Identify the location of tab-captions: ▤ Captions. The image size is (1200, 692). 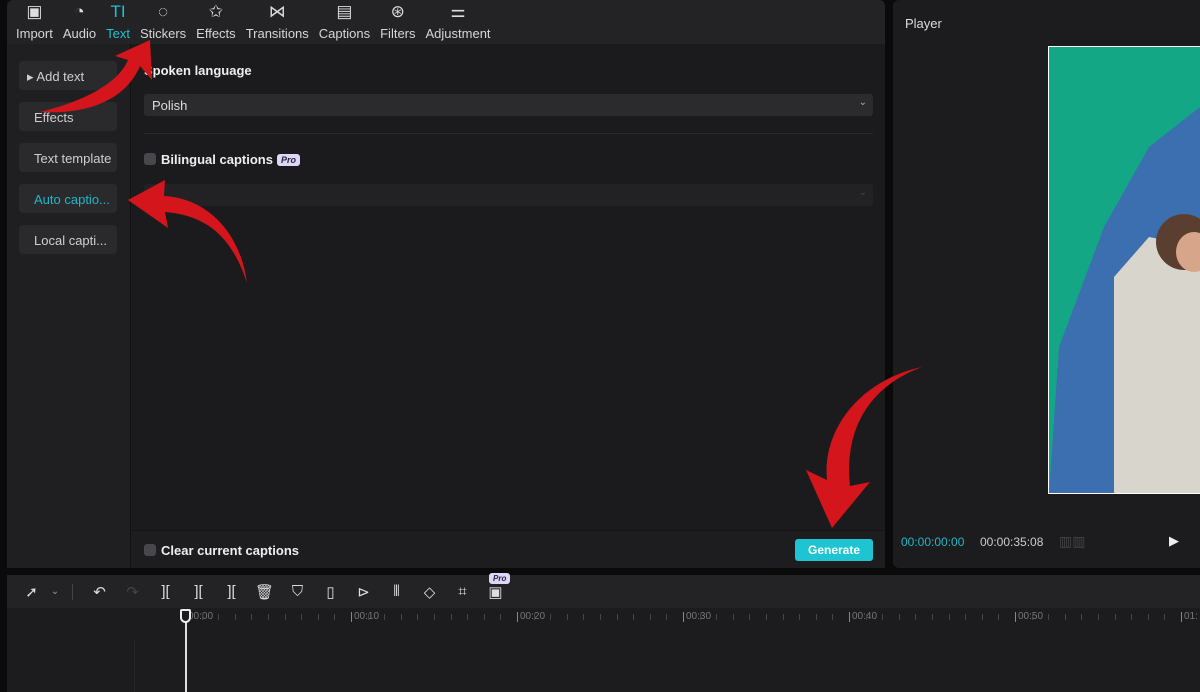
(344, 22).